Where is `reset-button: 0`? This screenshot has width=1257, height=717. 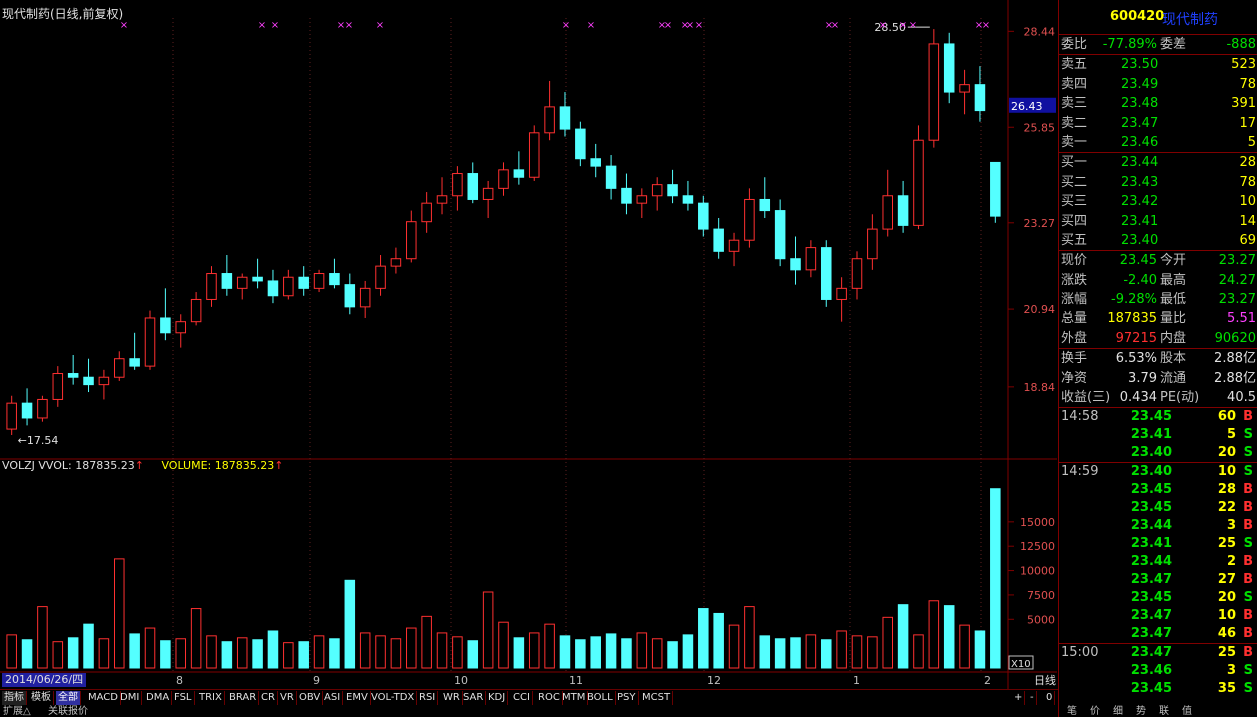 reset-button: 0 is located at coordinates (1050, 698).